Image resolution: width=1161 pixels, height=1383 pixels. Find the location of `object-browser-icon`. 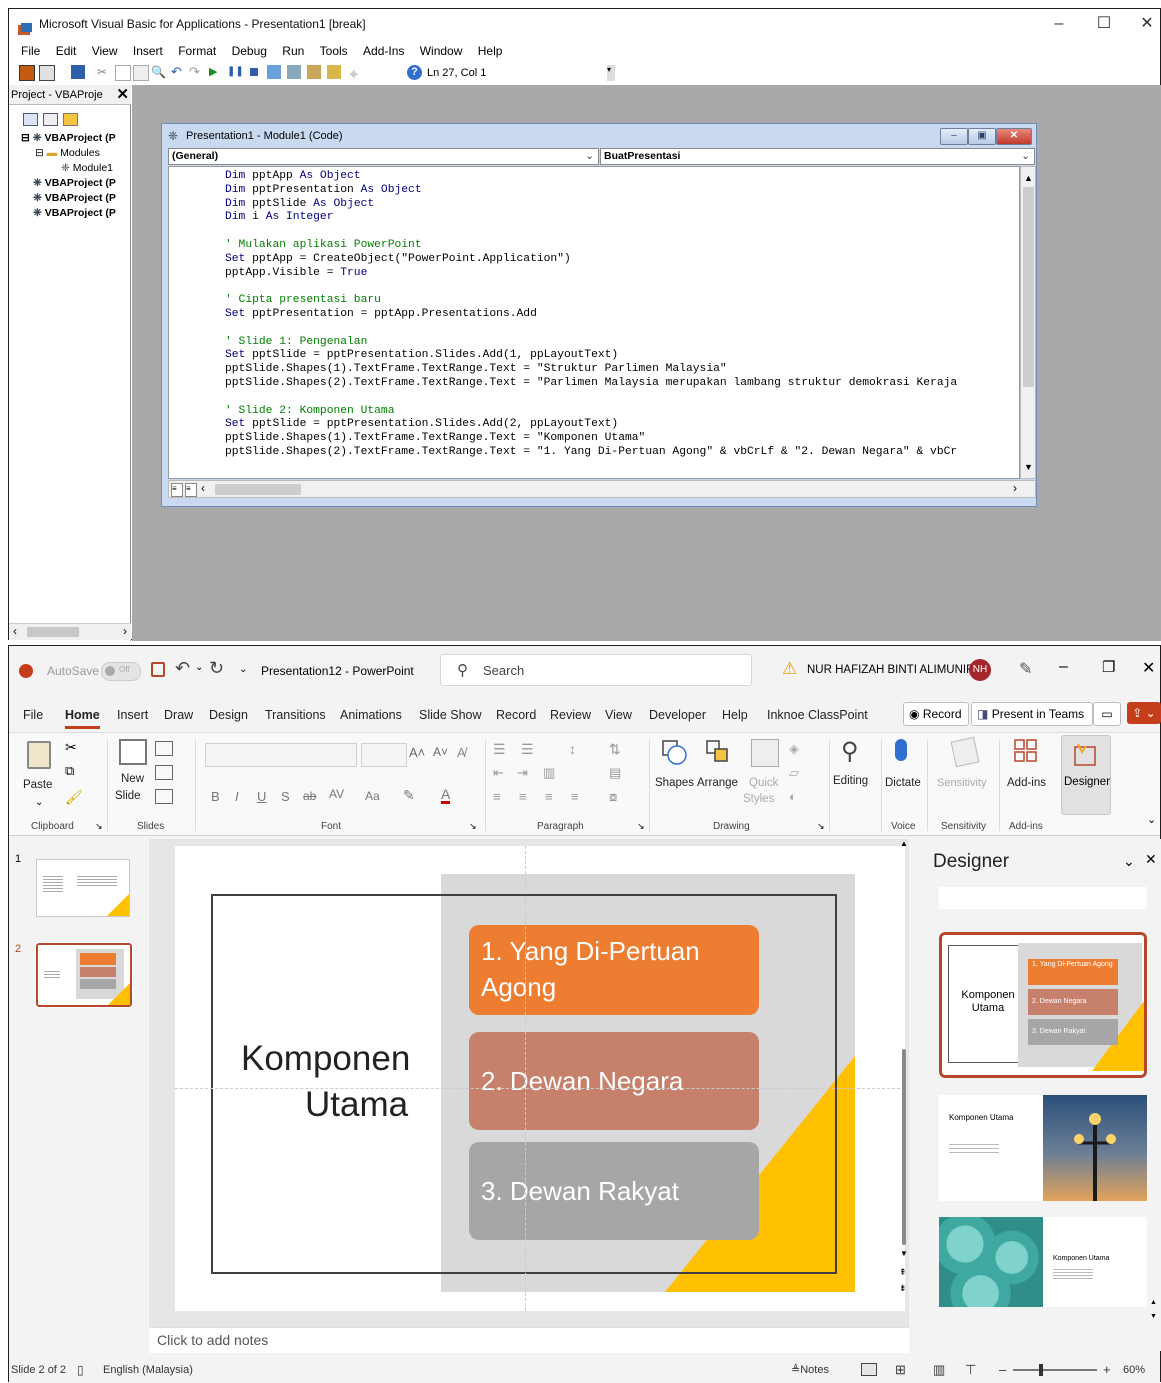

object-browser-icon is located at coordinates (334, 72).